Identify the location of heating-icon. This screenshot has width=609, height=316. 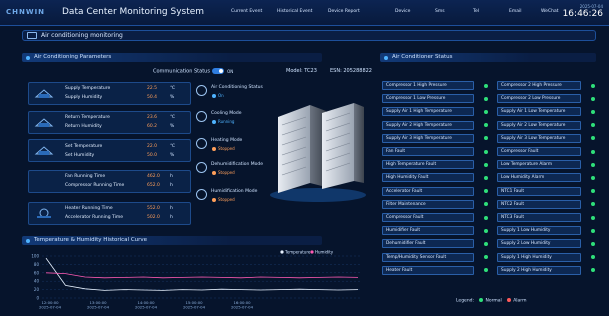
(201, 143).